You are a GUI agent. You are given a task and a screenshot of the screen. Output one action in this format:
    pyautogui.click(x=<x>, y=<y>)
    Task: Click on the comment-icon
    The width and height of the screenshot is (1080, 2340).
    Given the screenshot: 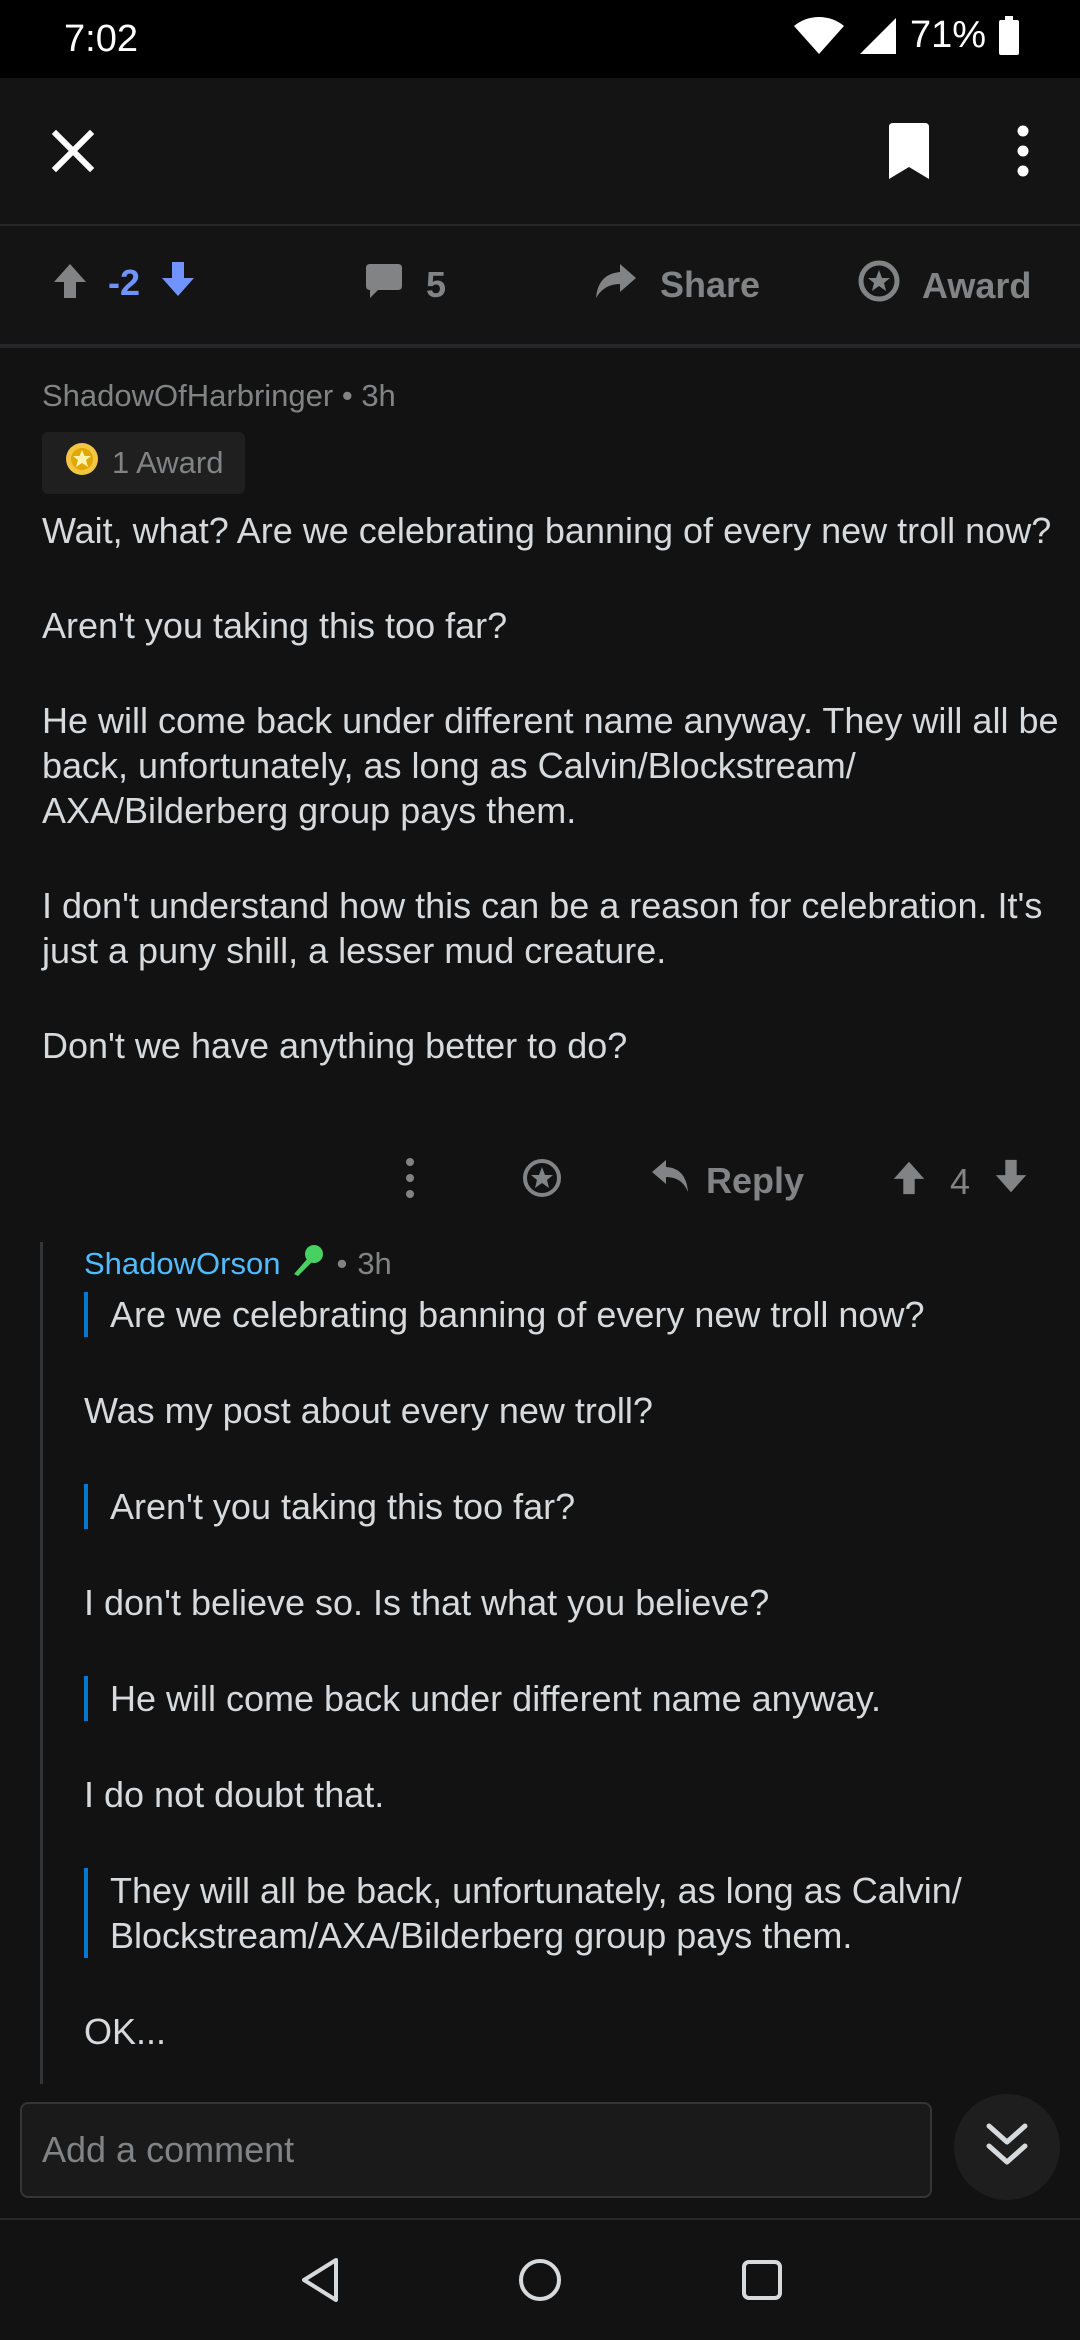 What is the action you would take?
    pyautogui.click(x=384, y=284)
    